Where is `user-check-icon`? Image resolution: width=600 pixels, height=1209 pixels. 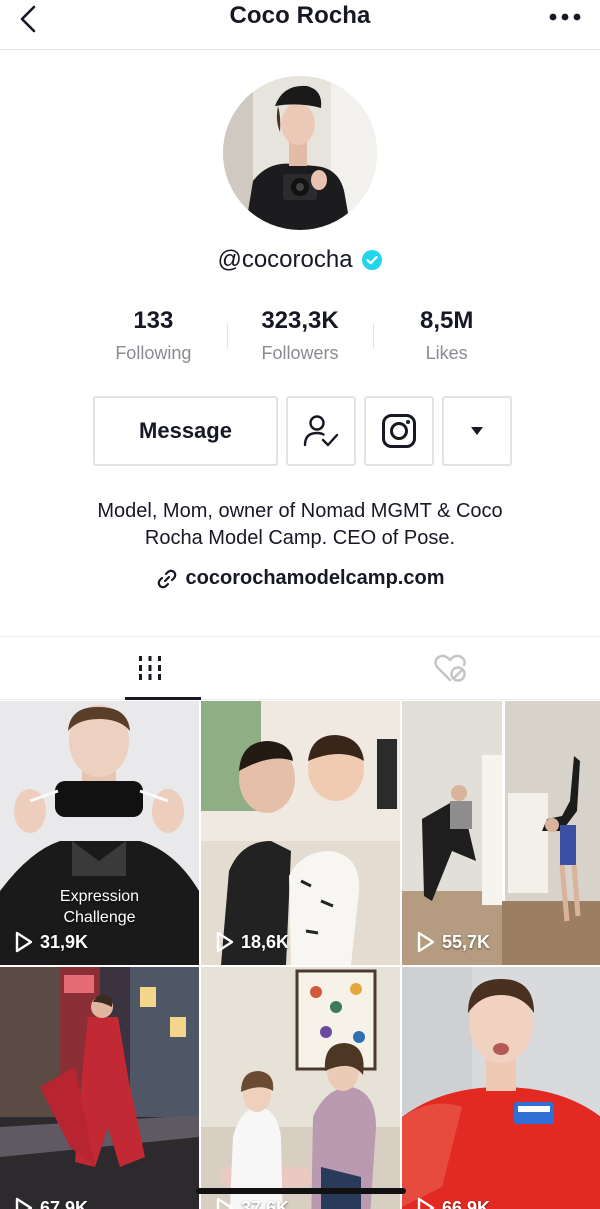 user-check-icon is located at coordinates (321, 431).